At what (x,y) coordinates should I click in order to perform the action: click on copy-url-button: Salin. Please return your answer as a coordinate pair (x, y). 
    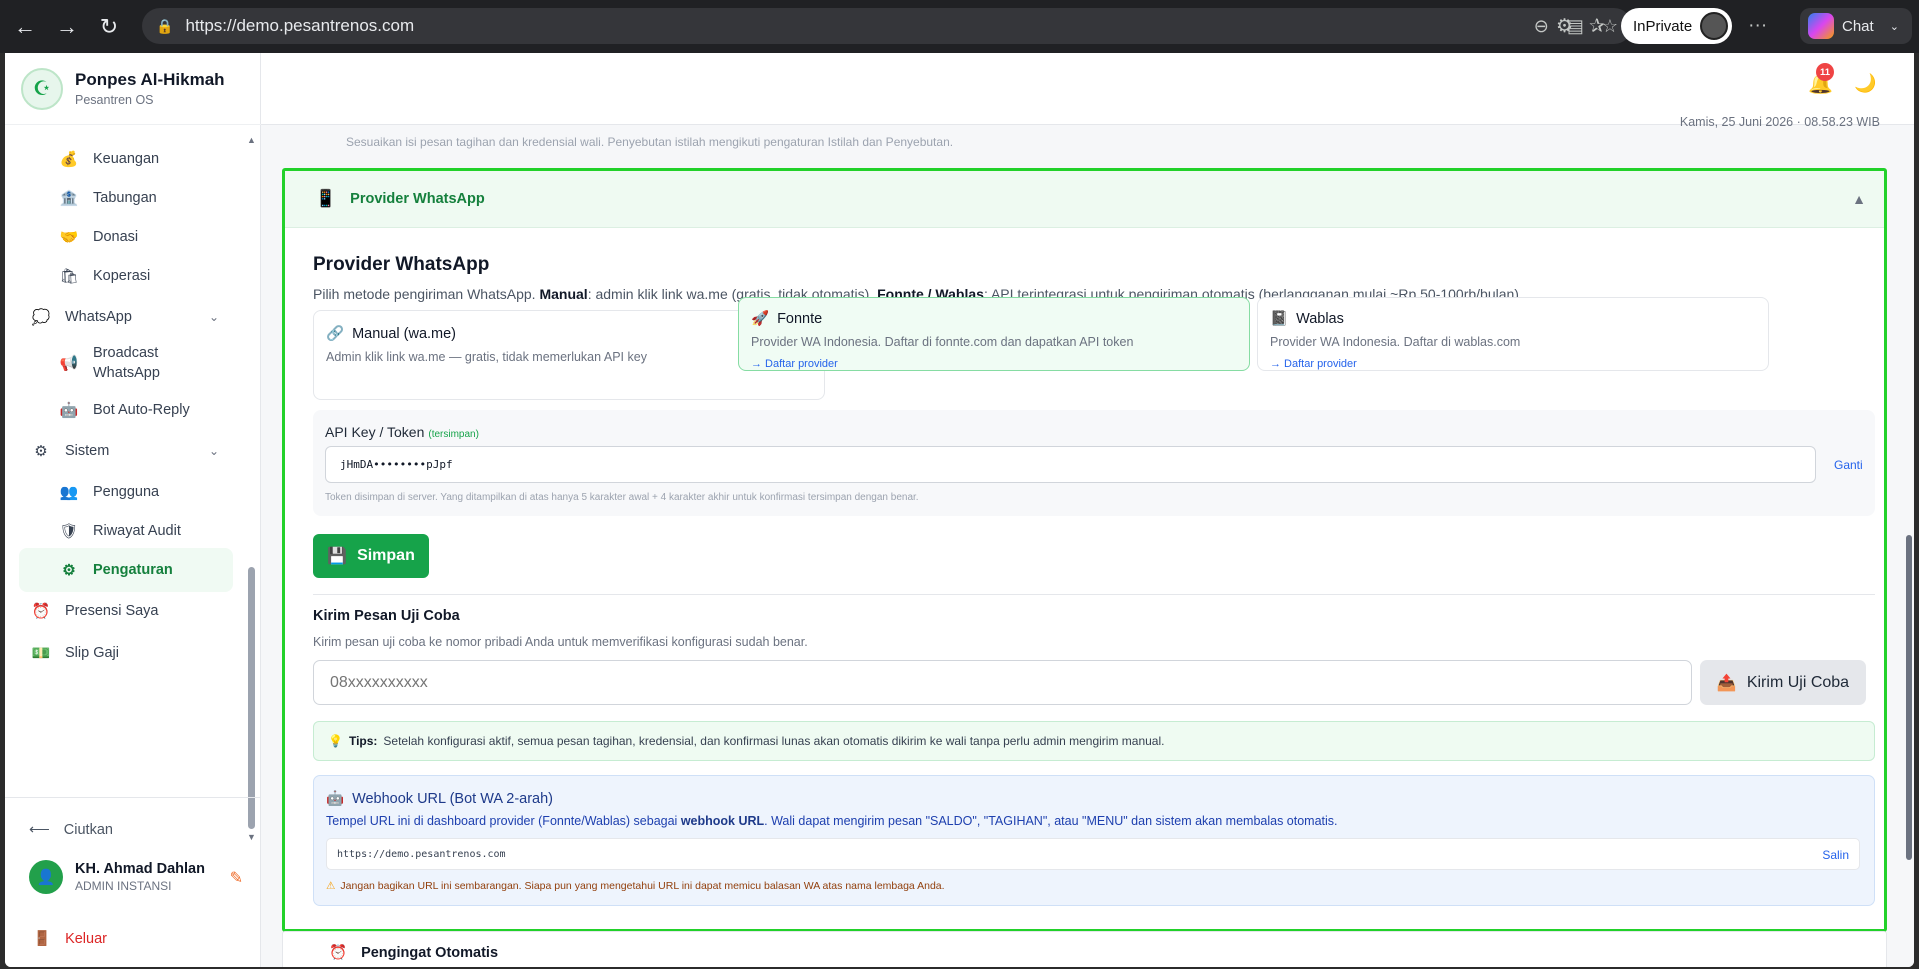
    Looking at the image, I should click on (1835, 855).